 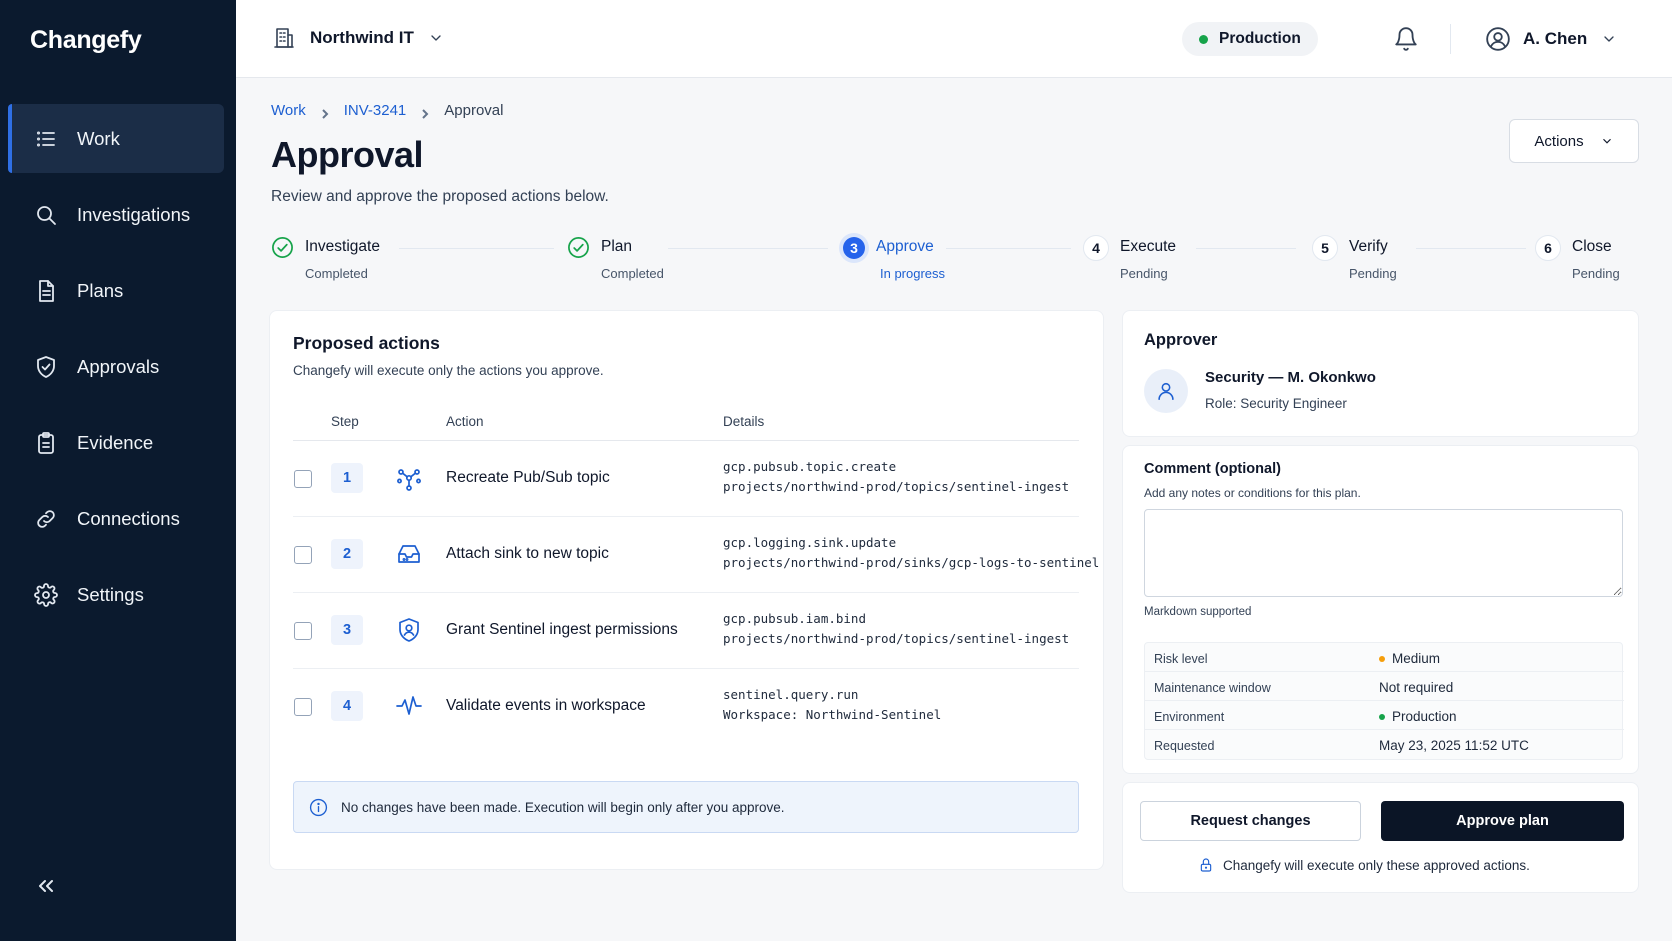 I want to click on sidebar-item-label: Connections, so click(x=128, y=518).